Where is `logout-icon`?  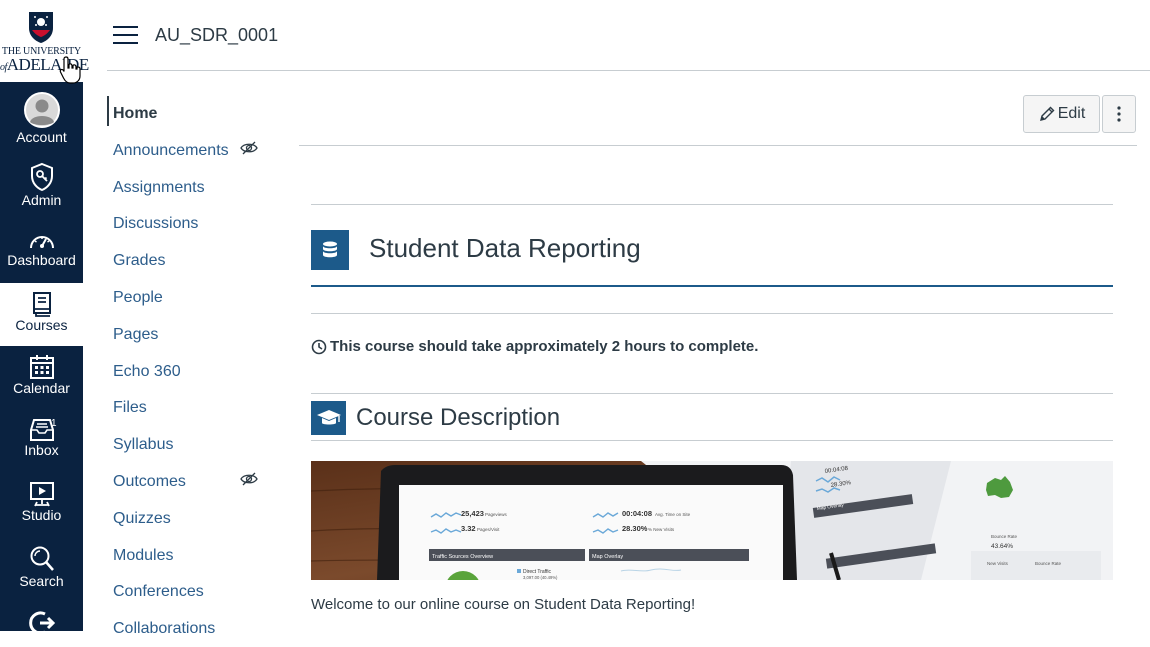 logout-icon is located at coordinates (41, 621).